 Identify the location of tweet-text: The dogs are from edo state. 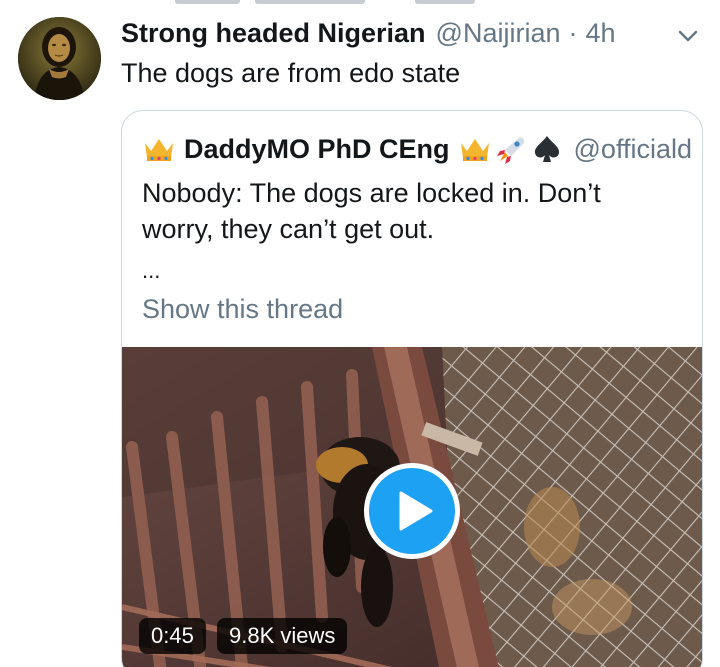
(291, 73).